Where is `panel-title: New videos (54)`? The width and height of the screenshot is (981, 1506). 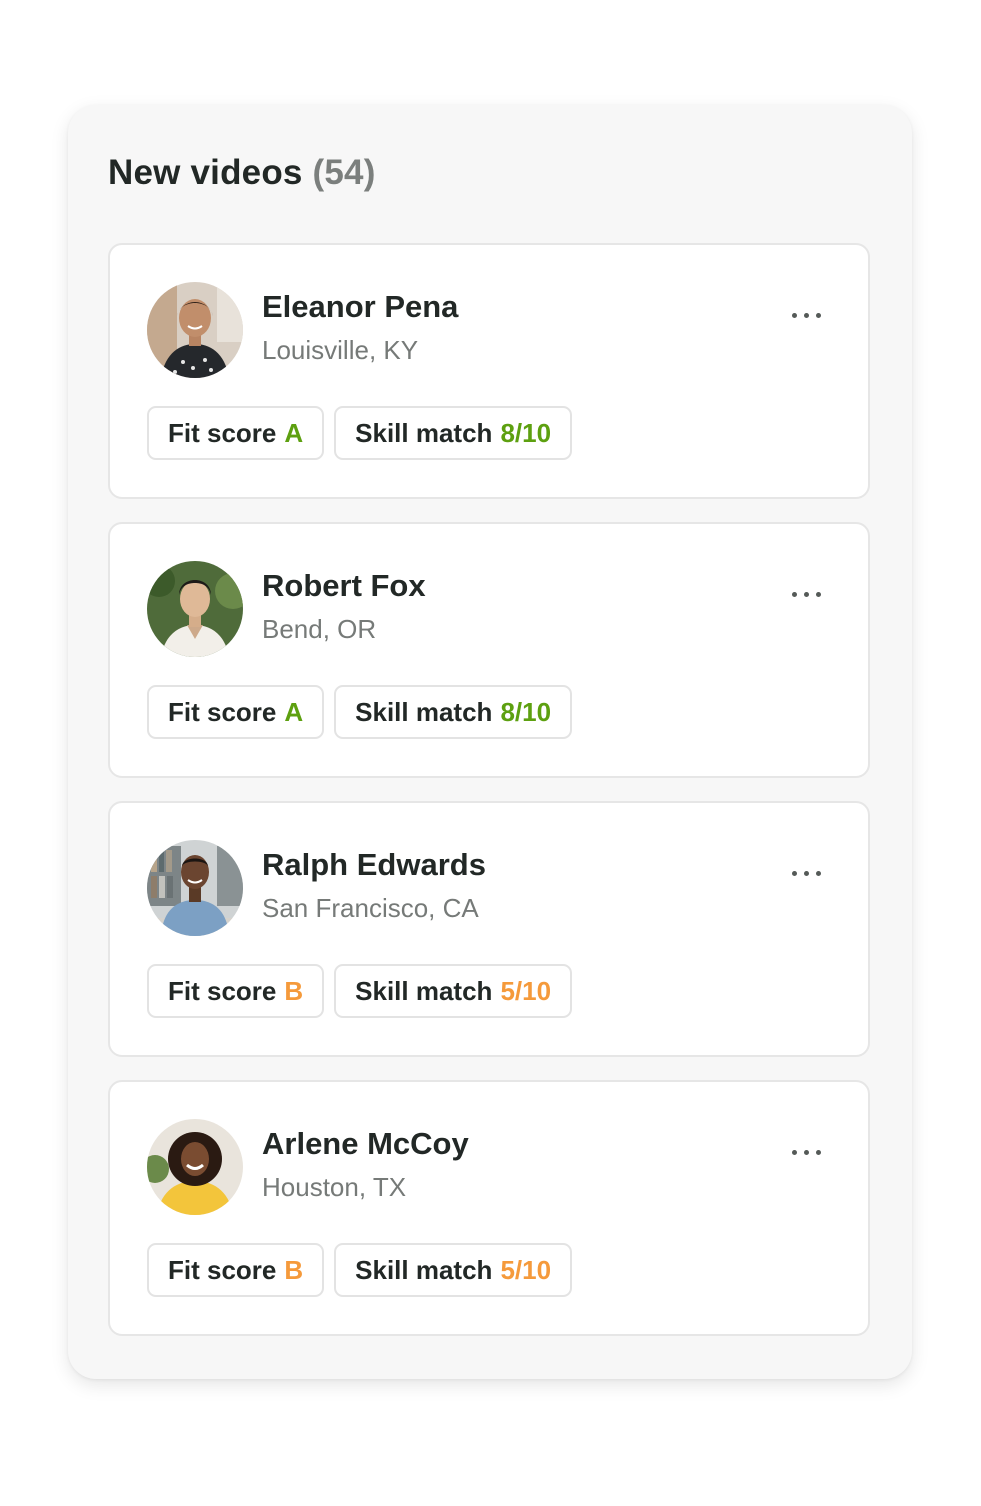 panel-title: New videos (54) is located at coordinates (242, 173).